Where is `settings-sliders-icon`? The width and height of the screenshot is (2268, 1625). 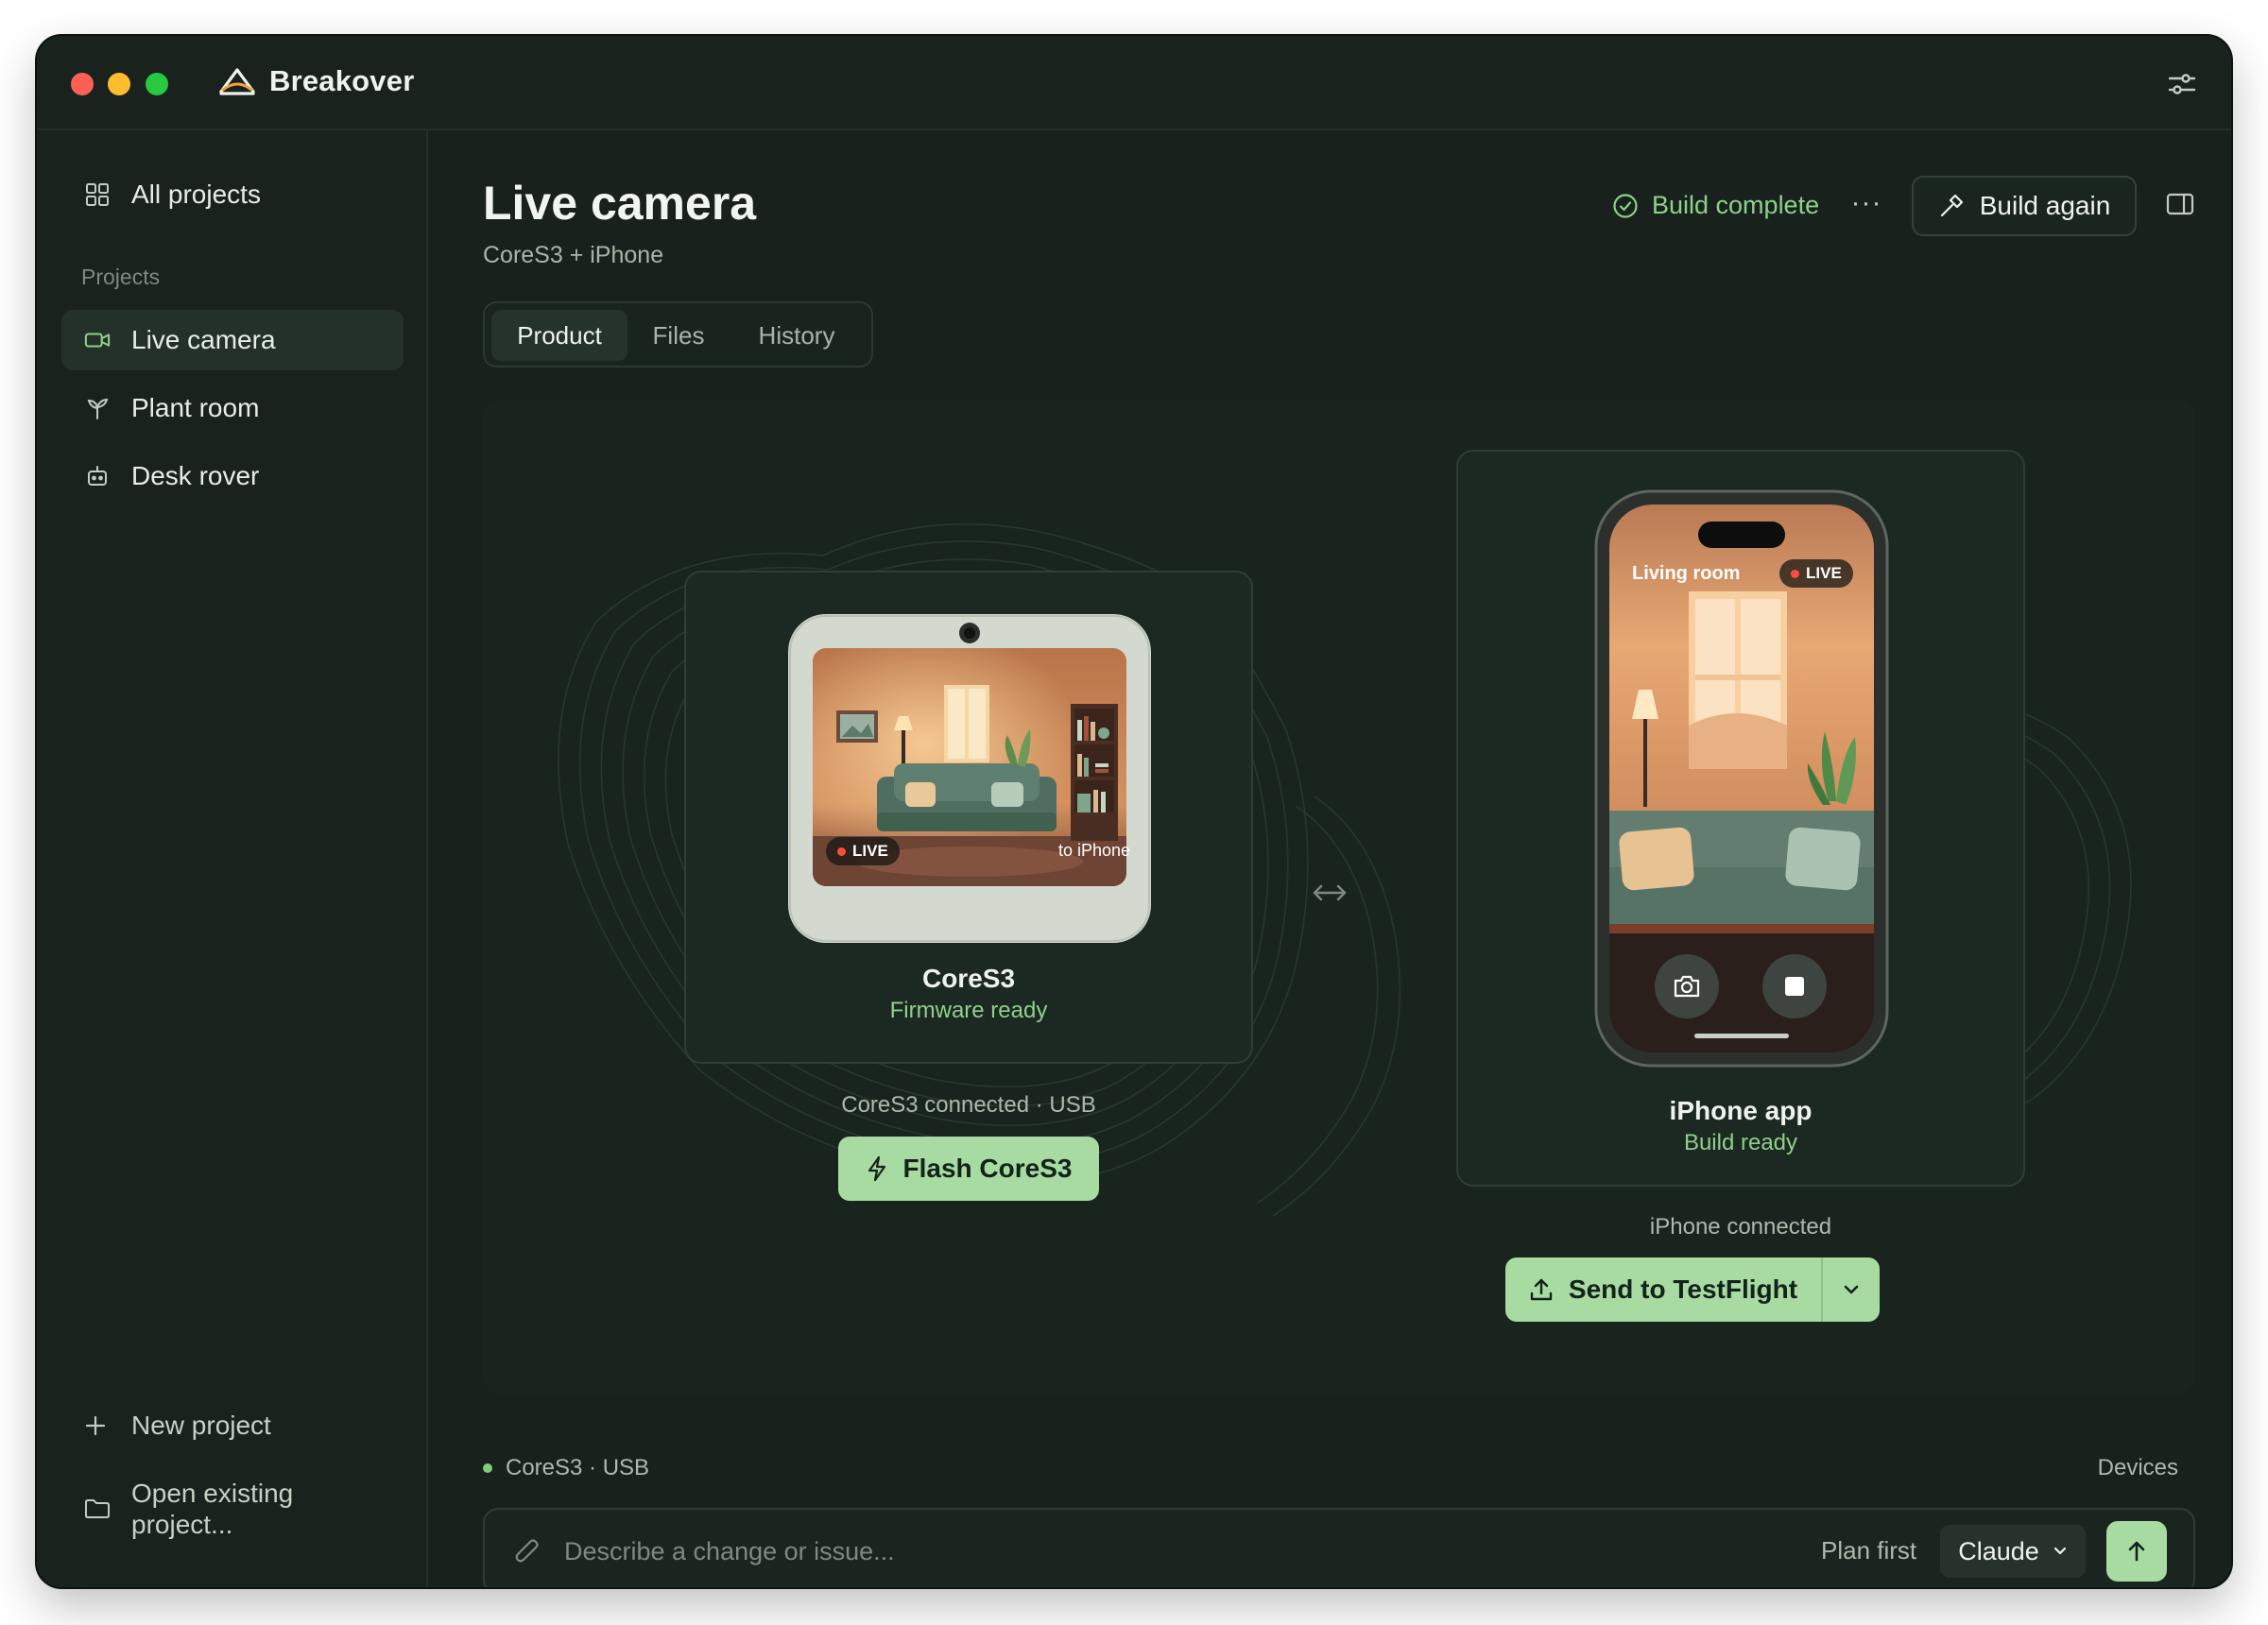 settings-sliders-icon is located at coordinates (2182, 84).